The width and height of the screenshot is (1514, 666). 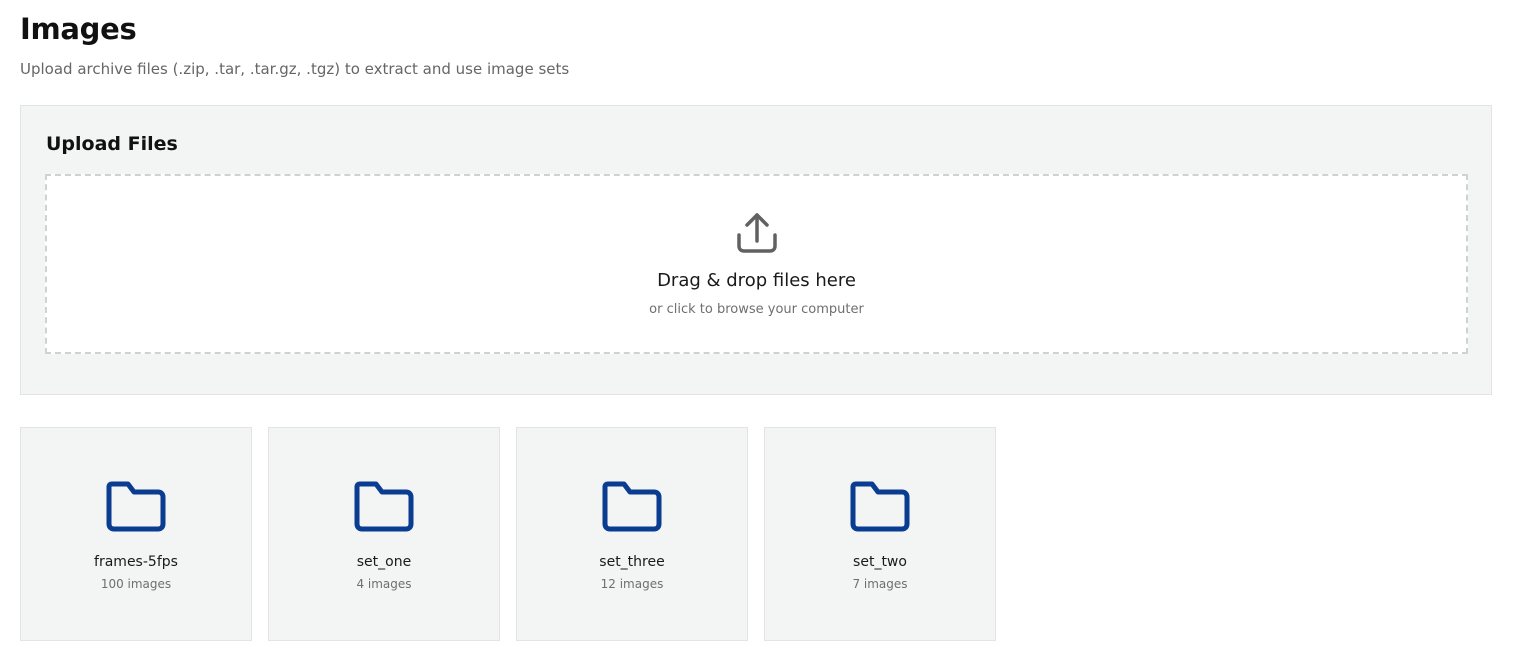 I want to click on upload-files-title: Upload Files, so click(x=112, y=144).